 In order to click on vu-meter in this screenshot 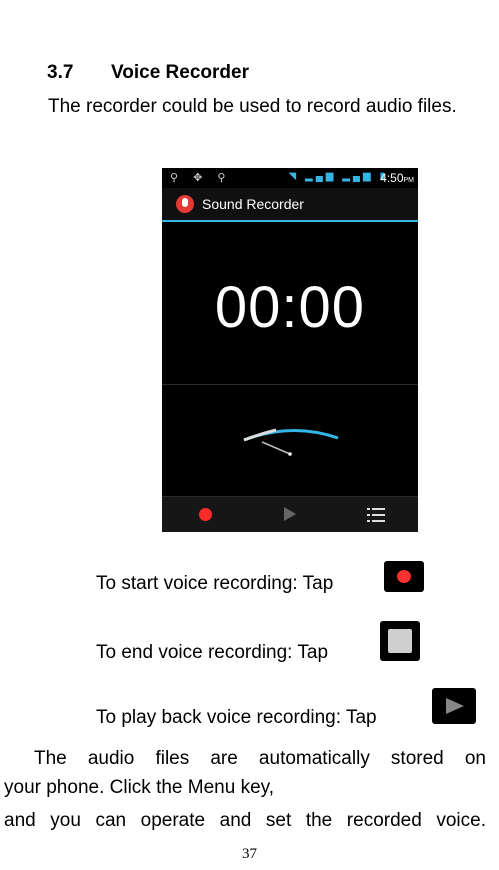, I will do `click(291, 442)`.